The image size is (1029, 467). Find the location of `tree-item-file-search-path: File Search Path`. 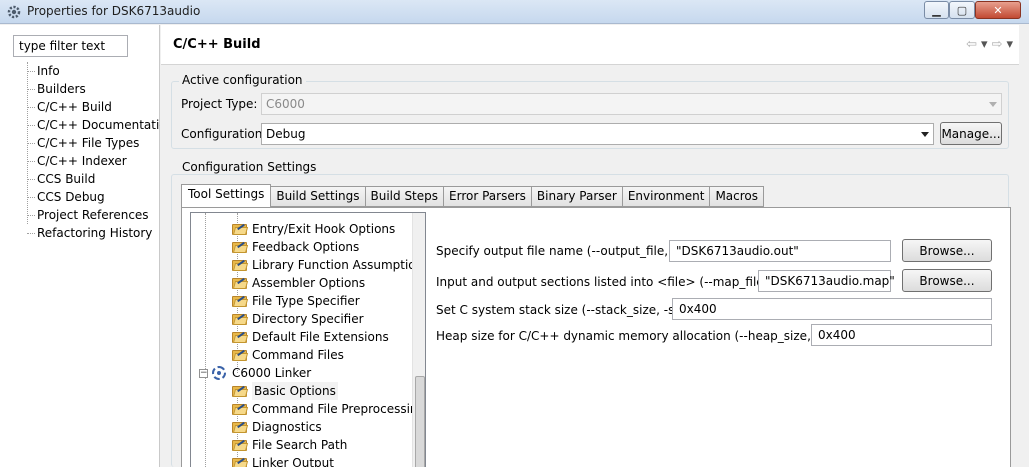

tree-item-file-search-path: File Search Path is located at coordinates (289, 445).